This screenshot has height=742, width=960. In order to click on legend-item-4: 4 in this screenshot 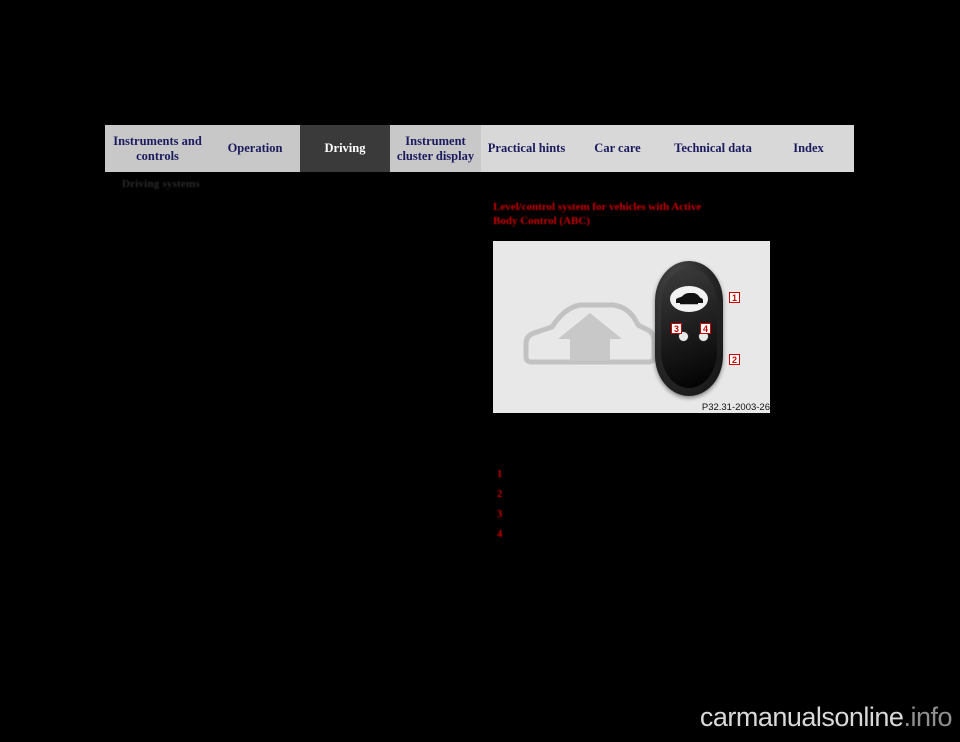, I will do `click(500, 534)`.